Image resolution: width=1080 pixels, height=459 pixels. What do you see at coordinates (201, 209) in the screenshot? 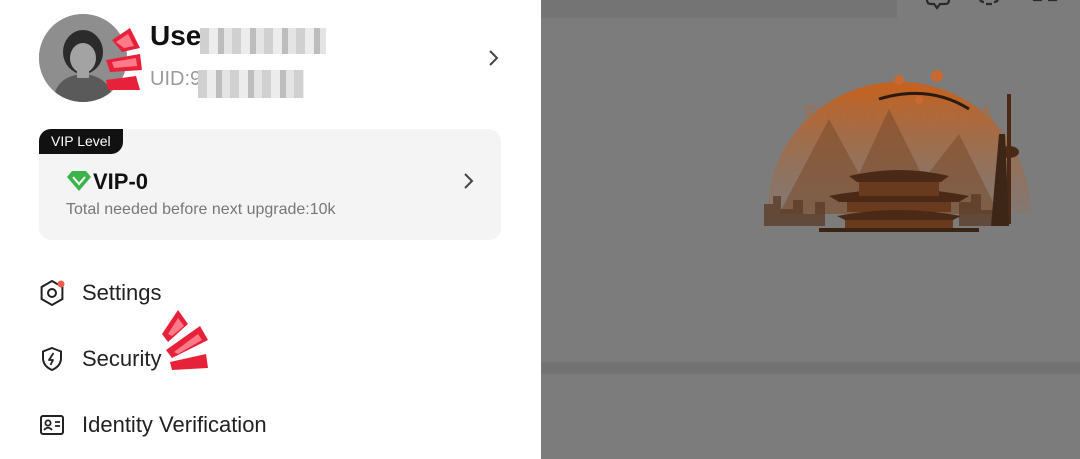
I see `vip-upgrade-requirement: Total needed before next upgrade:10k` at bounding box center [201, 209].